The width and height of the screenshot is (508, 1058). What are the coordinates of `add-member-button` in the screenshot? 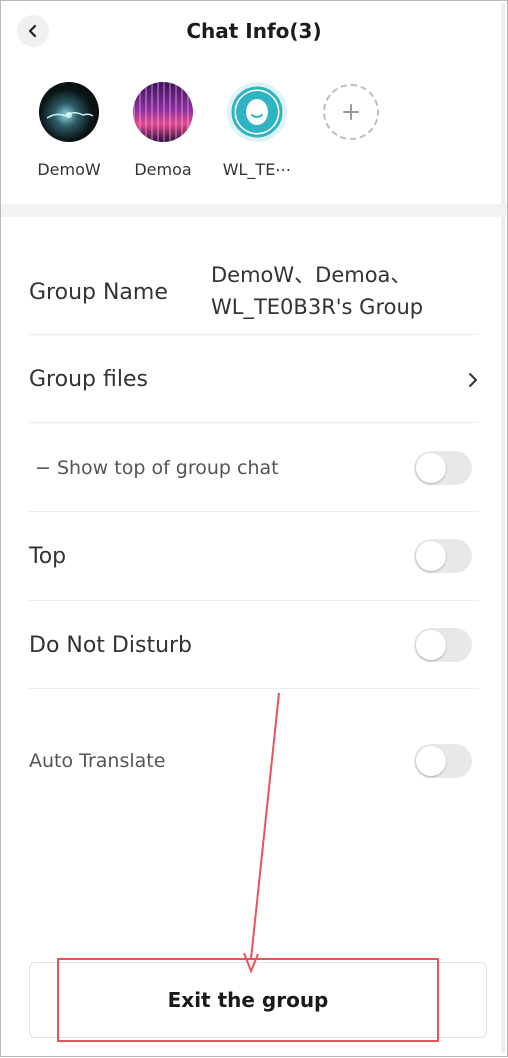 It's located at (351, 111).